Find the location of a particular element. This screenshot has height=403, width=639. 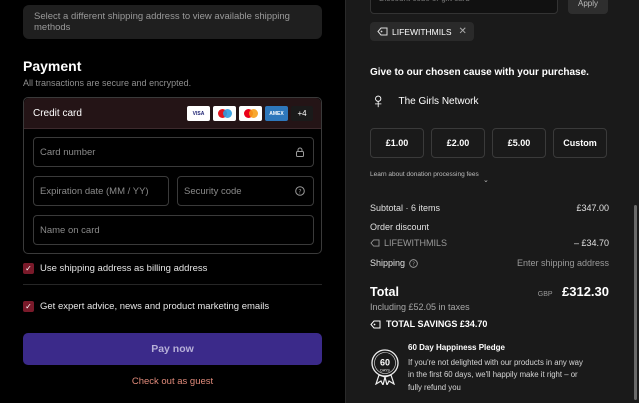

cause-org-name: The Girls Network is located at coordinates (438, 101).